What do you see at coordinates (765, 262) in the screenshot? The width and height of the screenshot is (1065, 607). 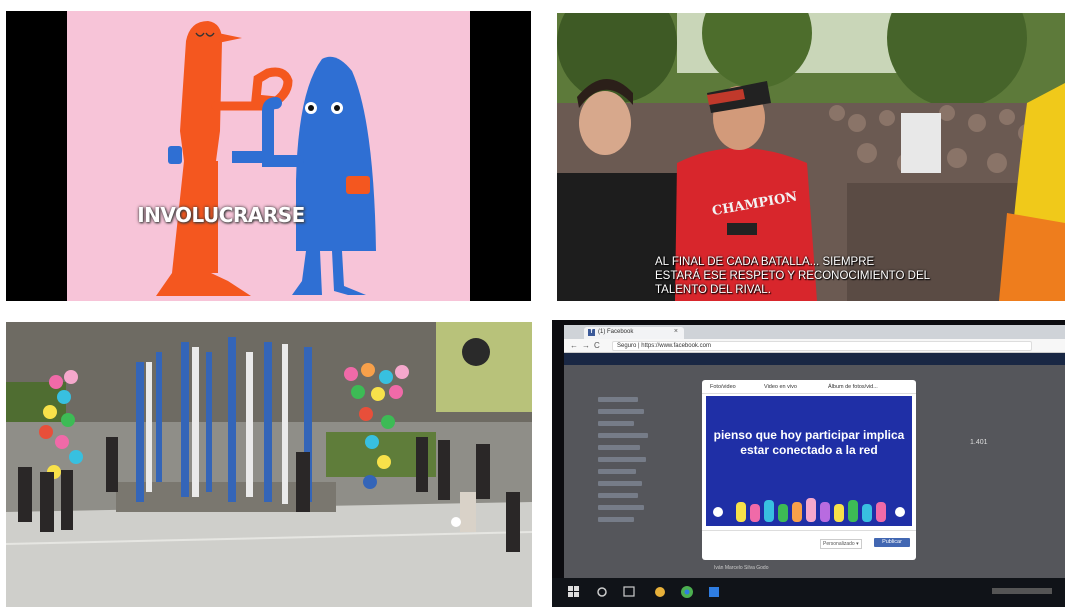 I see `subtitle-line: AL FINAL DE CADA BATALLA... SIEMPRE` at bounding box center [765, 262].